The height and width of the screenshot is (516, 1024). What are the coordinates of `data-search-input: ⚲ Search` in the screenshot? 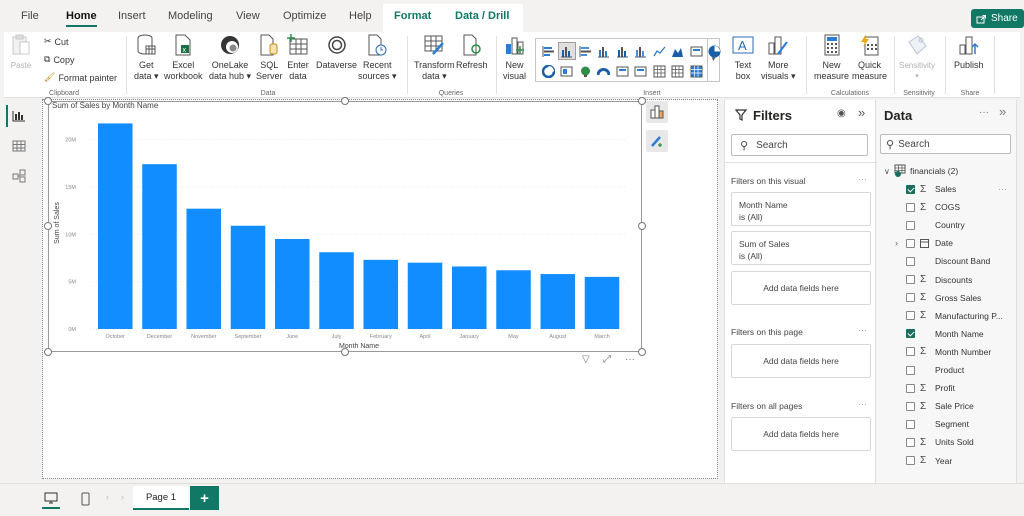 It's located at (945, 144).